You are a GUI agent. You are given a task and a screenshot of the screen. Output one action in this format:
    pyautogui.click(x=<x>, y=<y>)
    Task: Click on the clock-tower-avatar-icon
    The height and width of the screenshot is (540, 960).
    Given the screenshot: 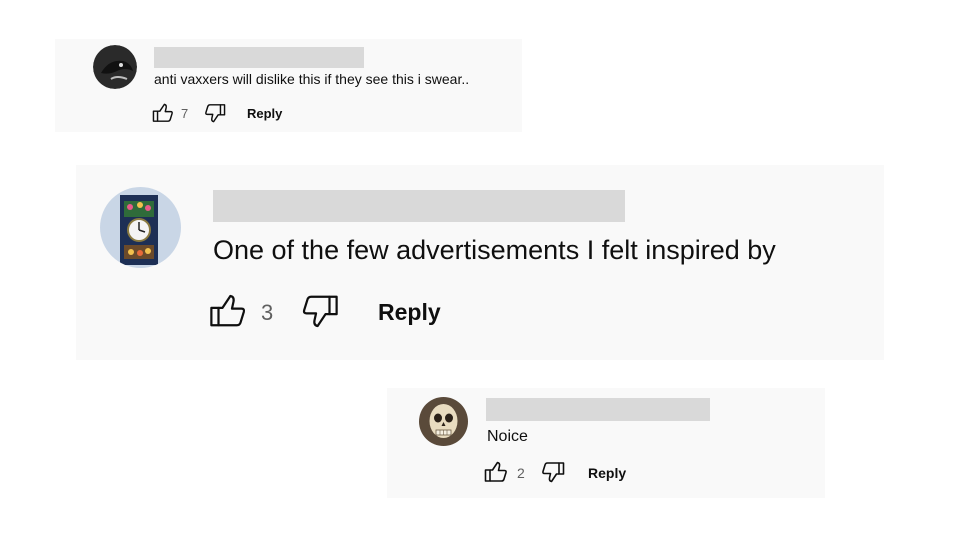 What is the action you would take?
    pyautogui.click(x=140, y=227)
    